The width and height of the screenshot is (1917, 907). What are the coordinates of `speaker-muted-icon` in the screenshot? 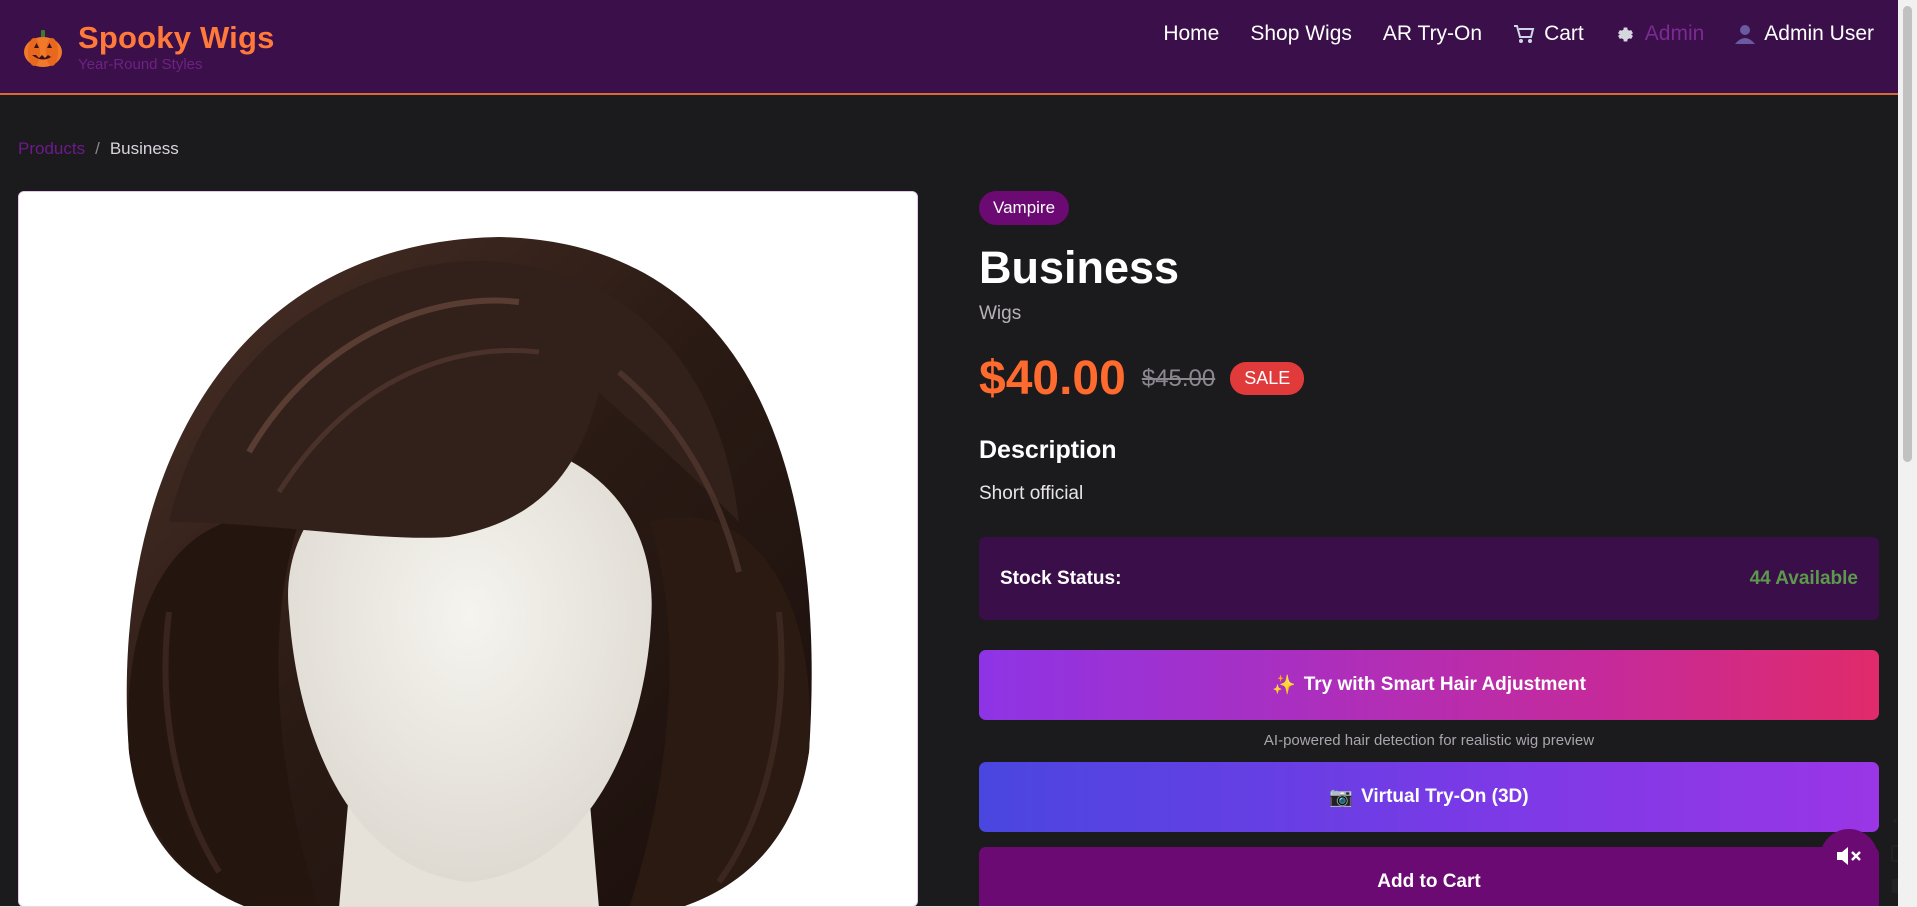 It's located at (1849, 858).